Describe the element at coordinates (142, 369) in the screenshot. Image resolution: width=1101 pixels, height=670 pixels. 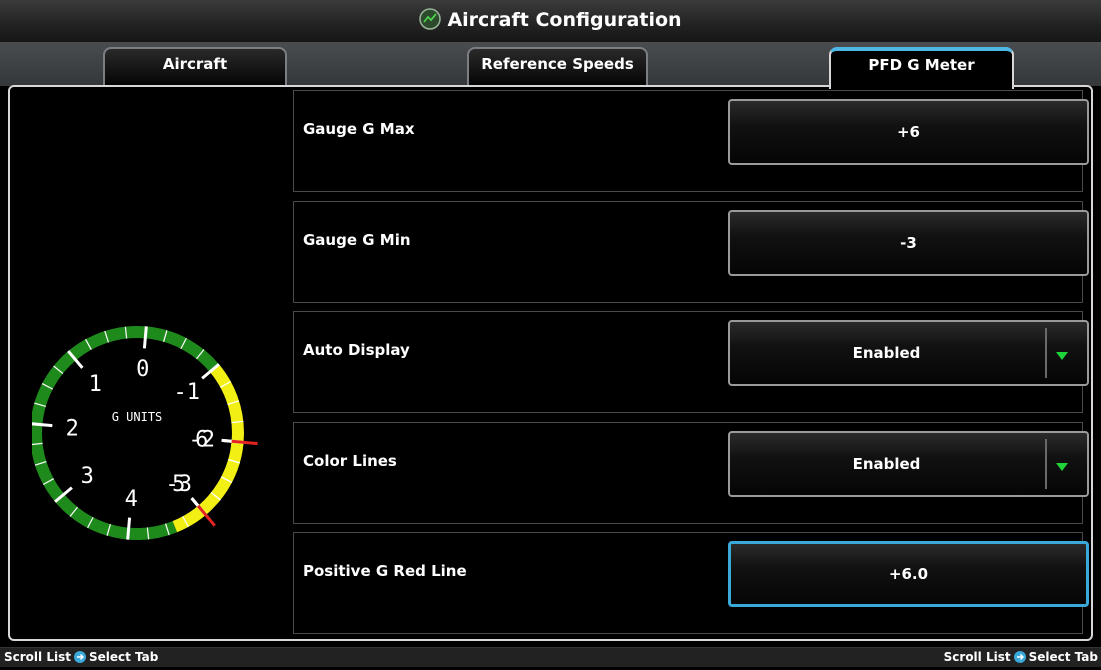
I see `gauge-scale-label: 0` at that location.